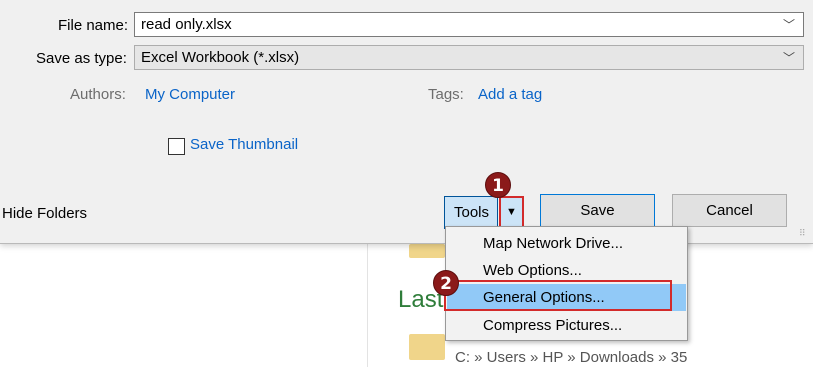 This screenshot has height=367, width=813. What do you see at coordinates (558, 295) in the screenshot?
I see `general-options-highlight` at bounding box center [558, 295].